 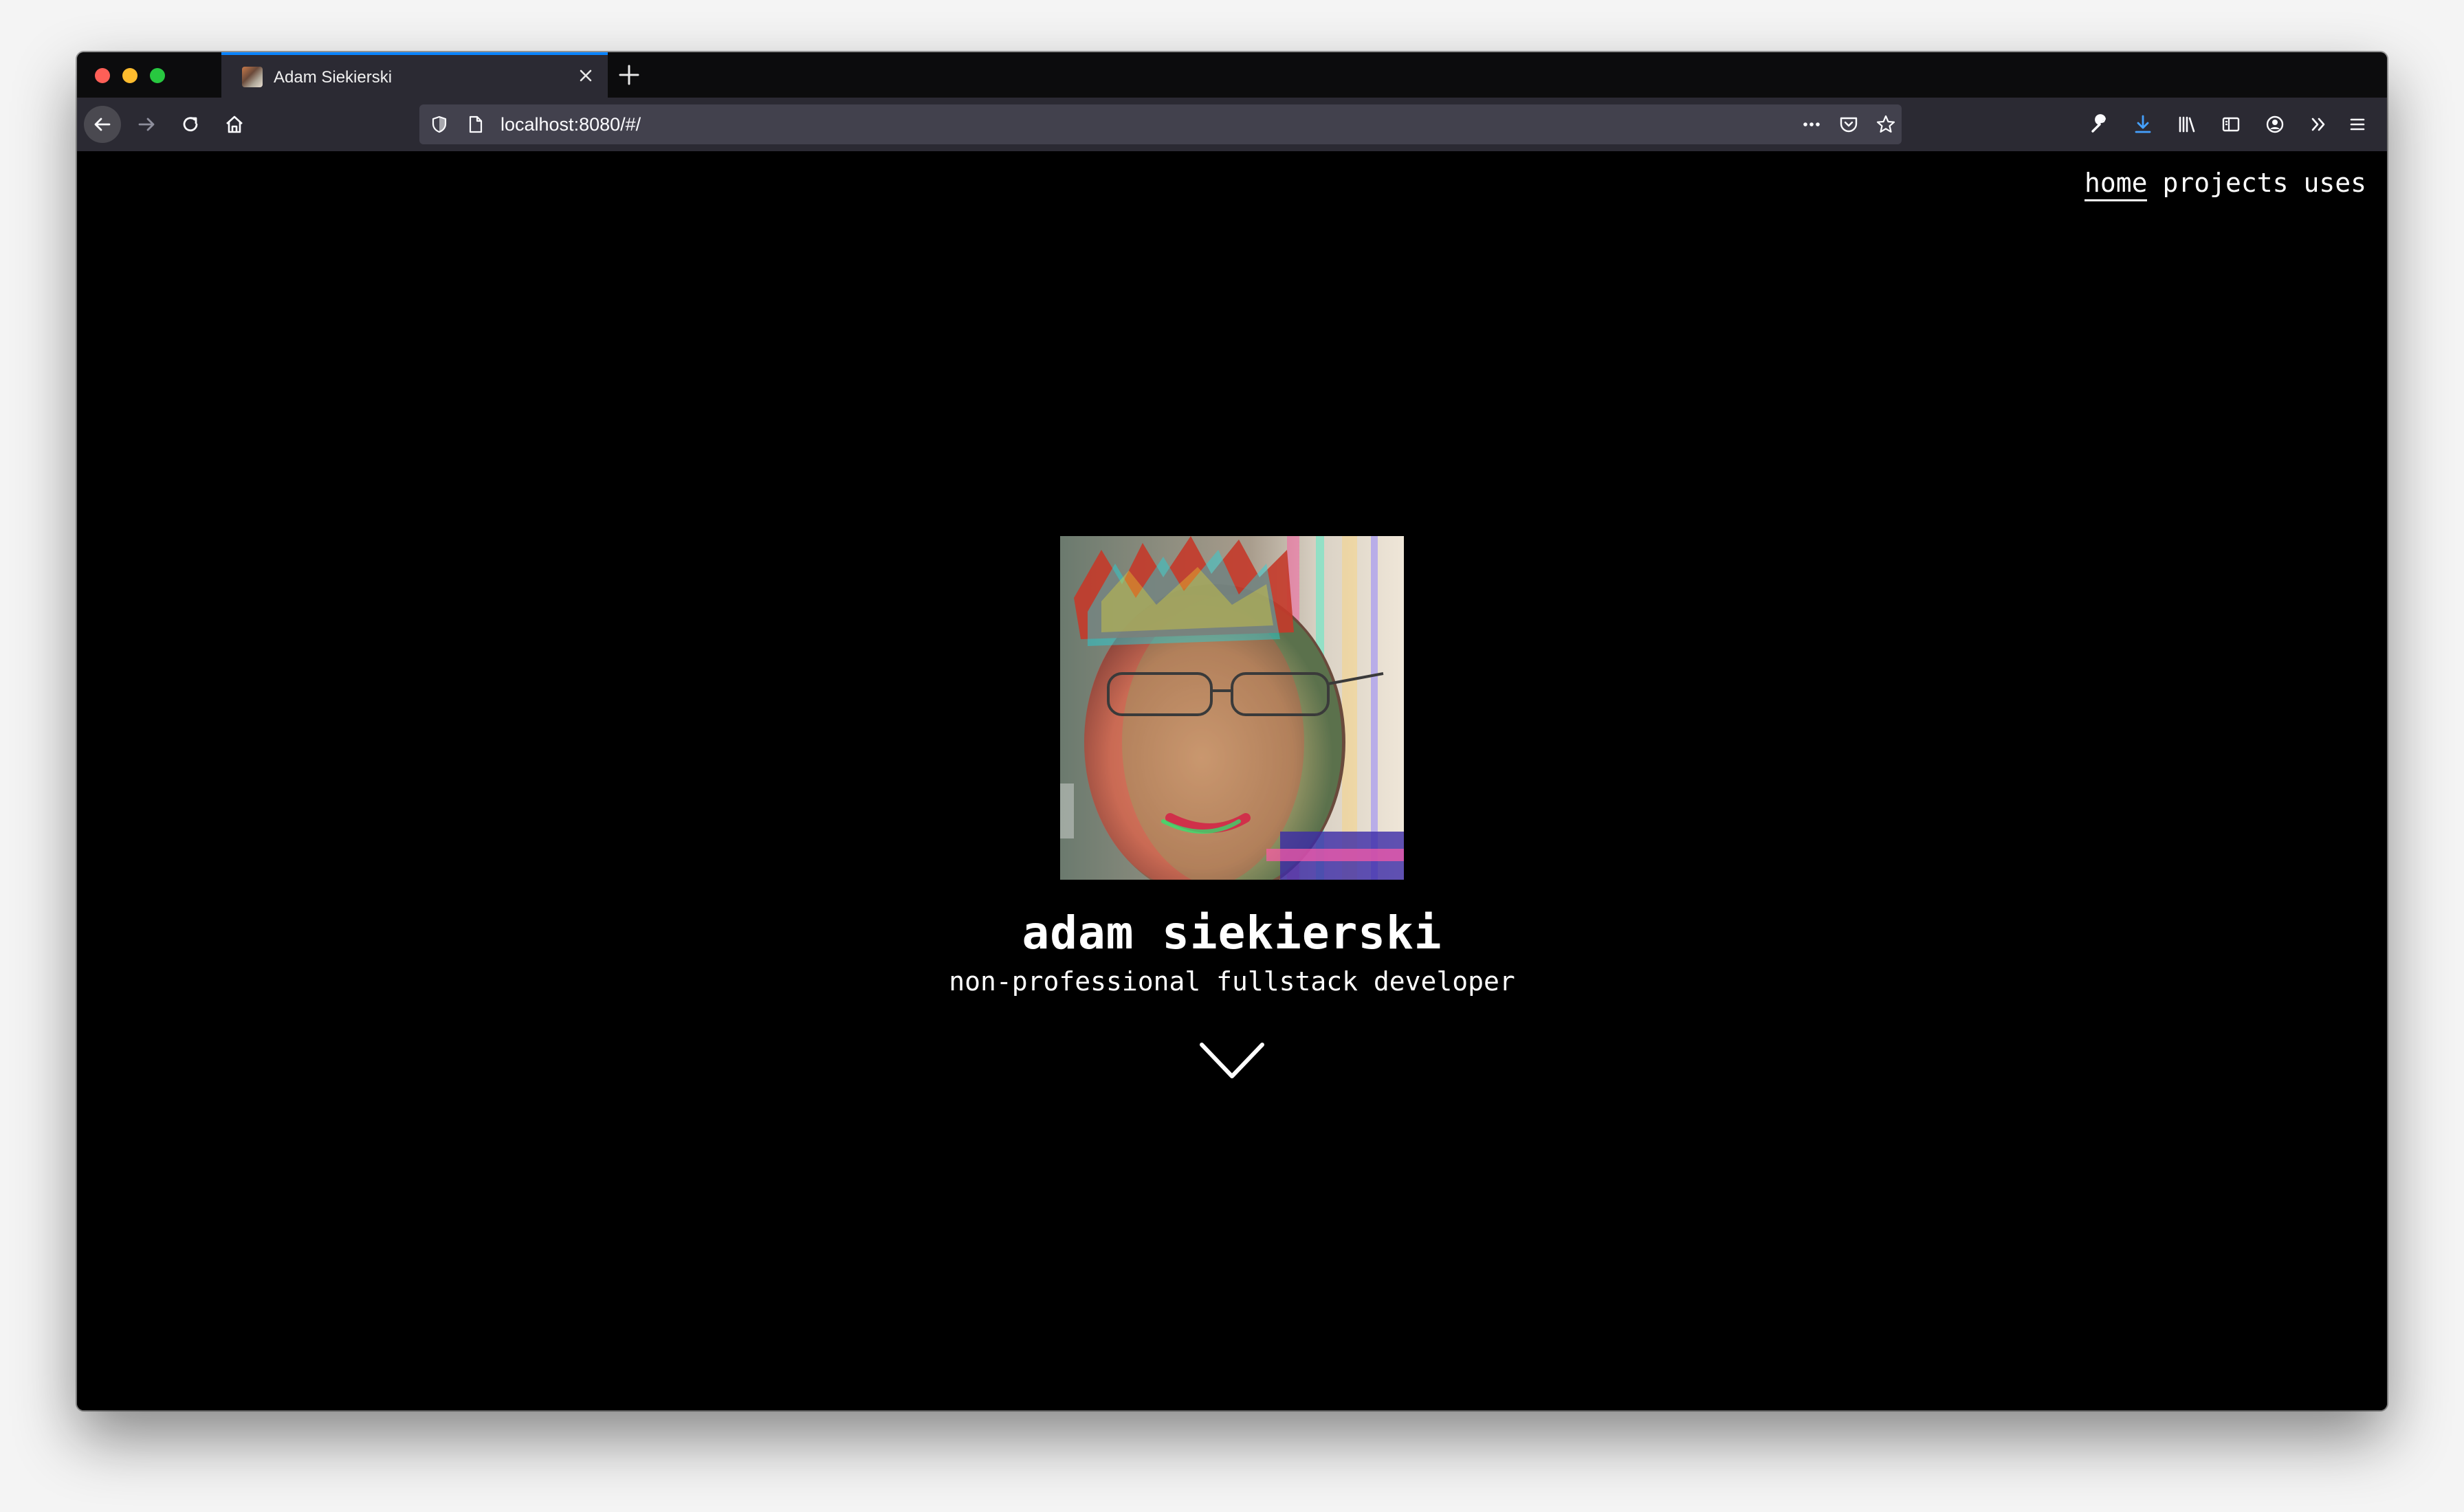 I want to click on hero-tagline: non-professional fullstack developer, so click(x=1232, y=981).